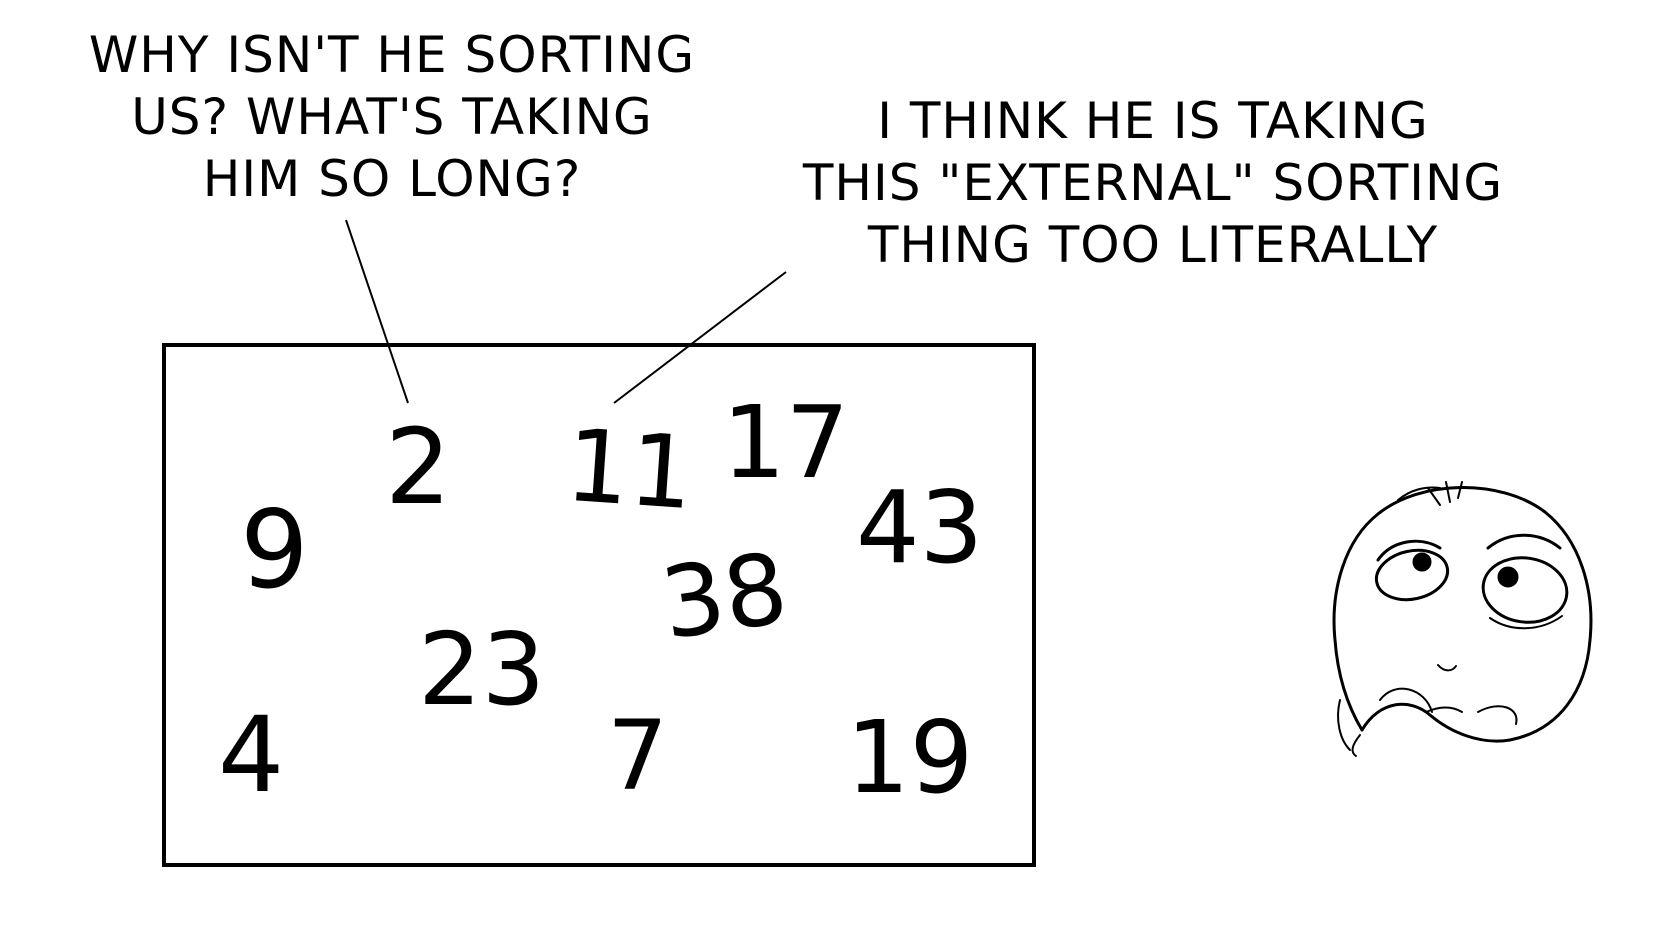 Image resolution: width=1664 pixels, height=949 pixels. What do you see at coordinates (1462, 619) in the screenshot?
I see `thinking-rage-face-icon` at bounding box center [1462, 619].